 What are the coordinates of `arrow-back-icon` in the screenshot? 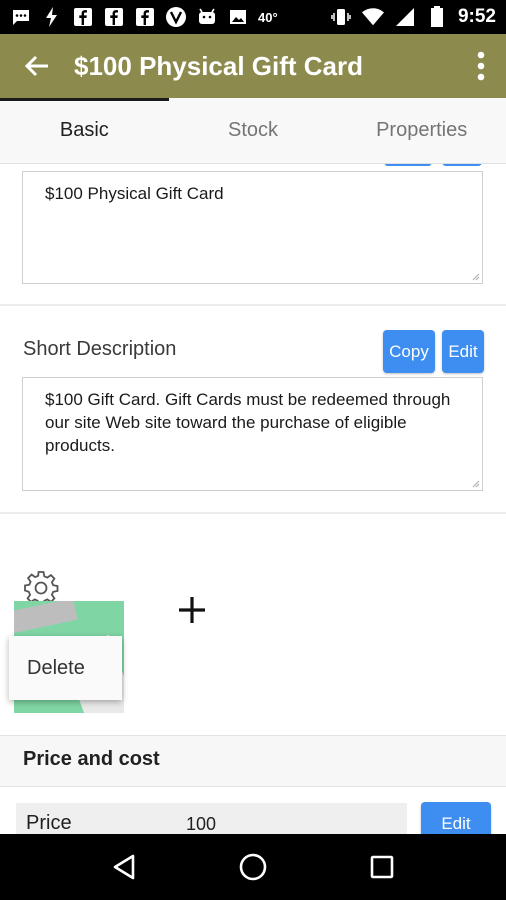 It's located at (36, 66).